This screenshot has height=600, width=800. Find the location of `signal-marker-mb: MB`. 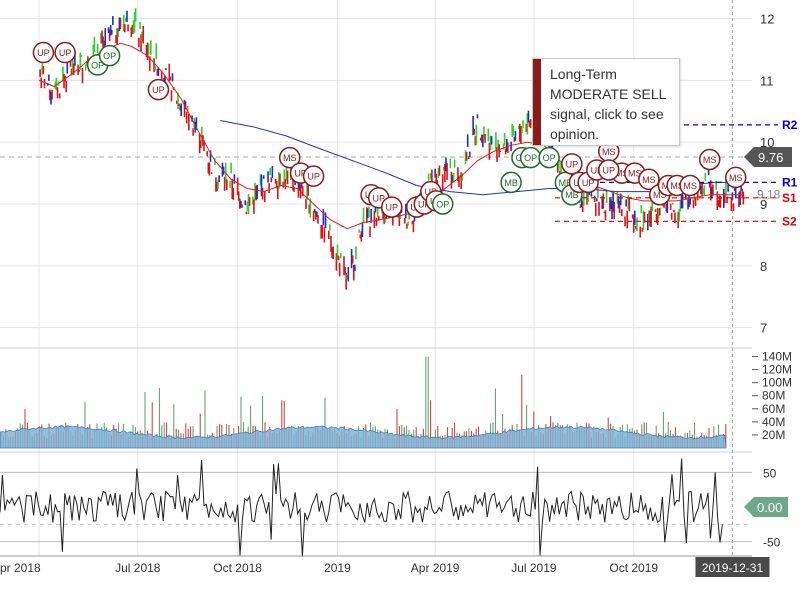

signal-marker-mb: MB is located at coordinates (511, 182).